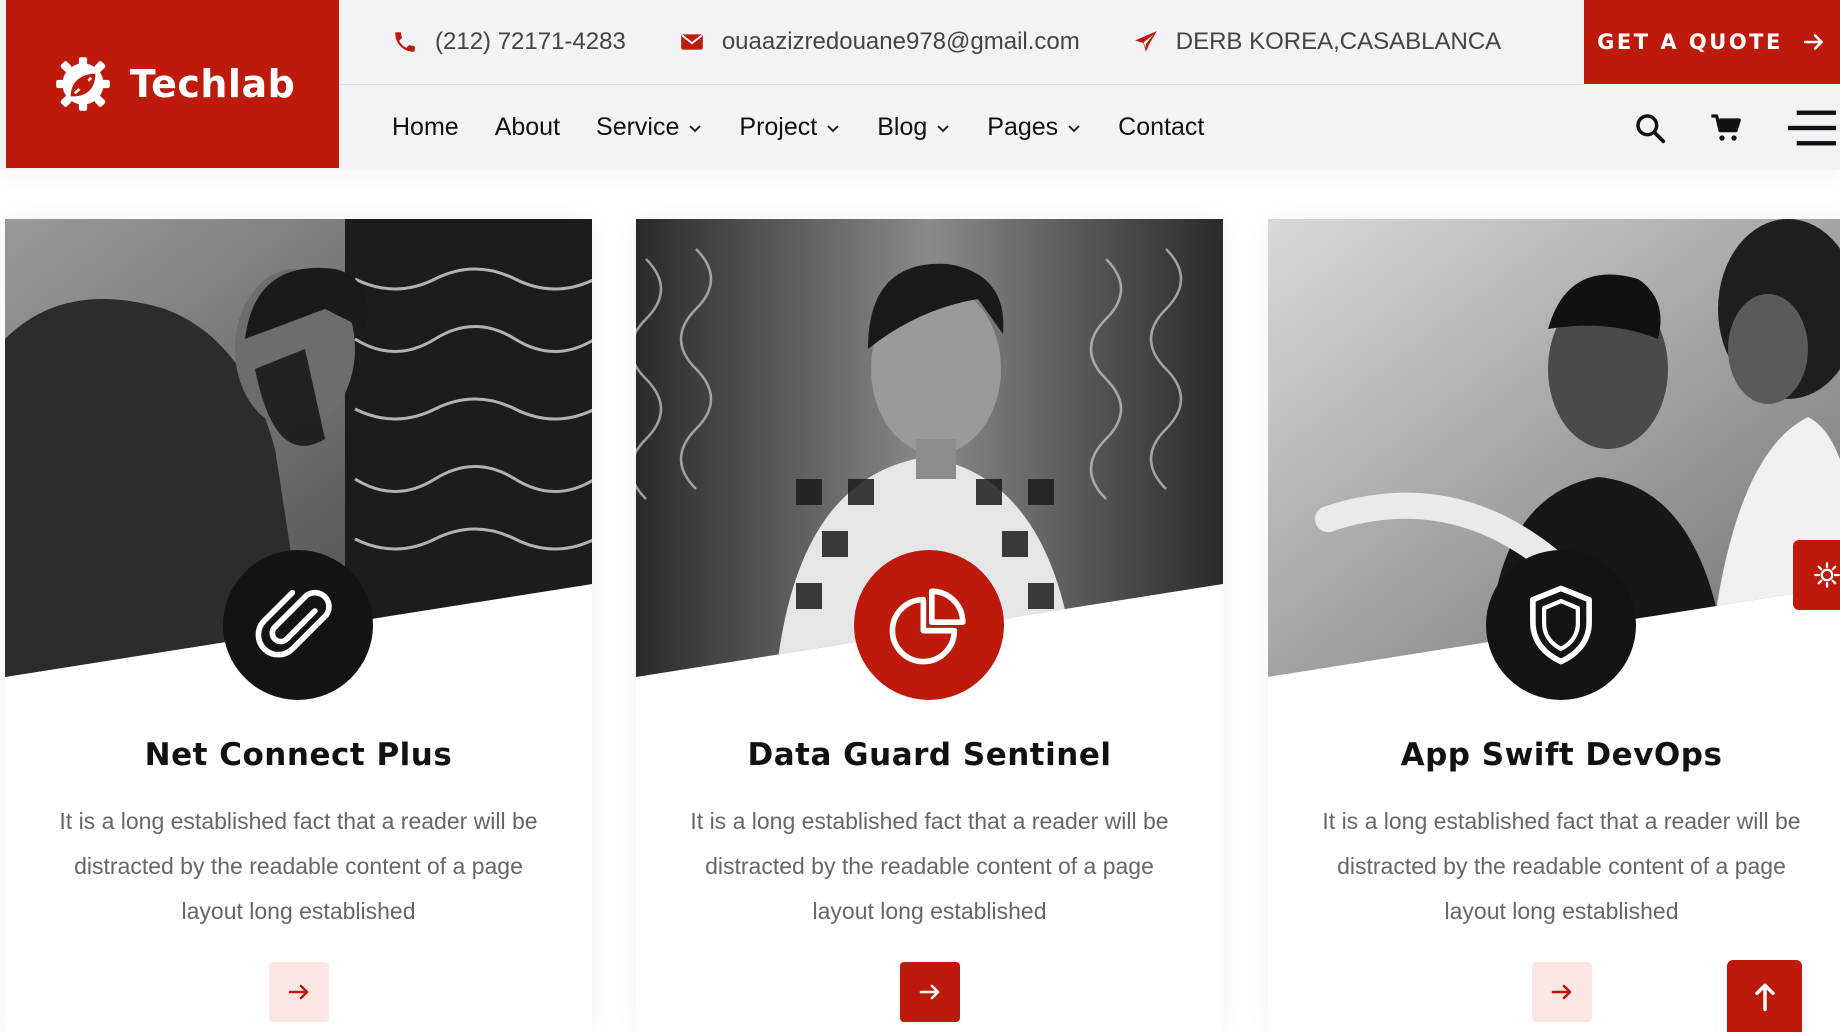 The width and height of the screenshot is (1840, 1032). What do you see at coordinates (900, 41) in the screenshot?
I see `email-text: ouaazizredouane978@gmail.com` at bounding box center [900, 41].